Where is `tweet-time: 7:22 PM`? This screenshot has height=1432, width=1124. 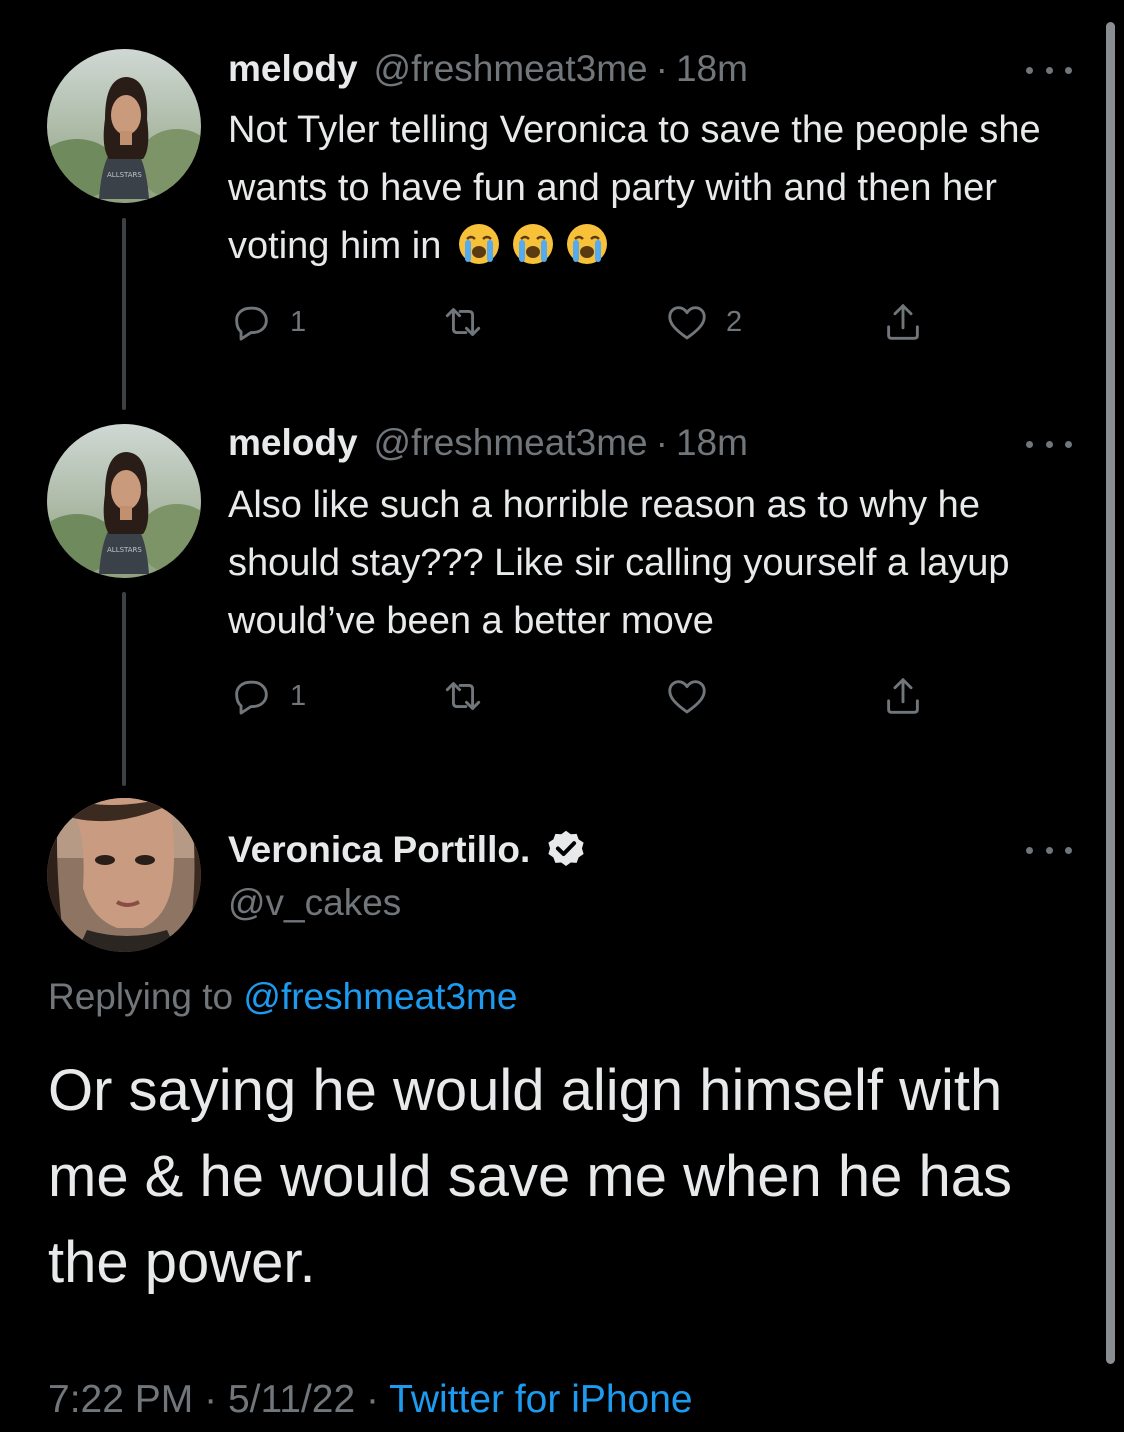
tweet-time: 7:22 PM is located at coordinates (120, 1399).